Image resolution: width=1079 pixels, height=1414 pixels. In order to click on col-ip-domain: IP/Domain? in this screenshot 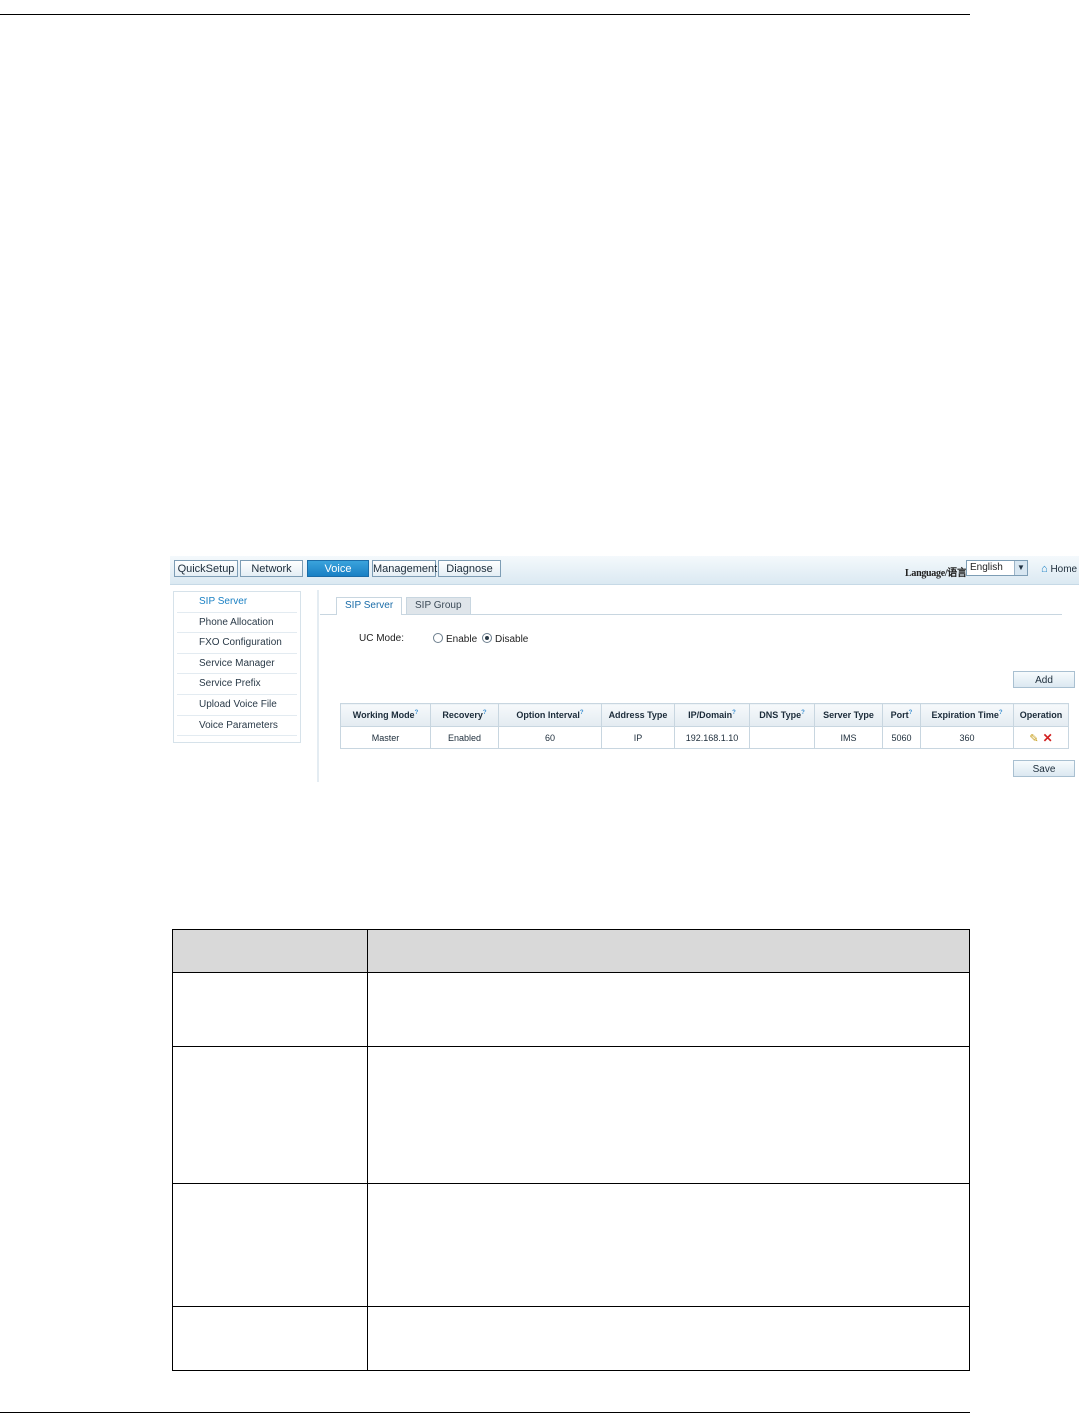, I will do `click(712, 715)`.